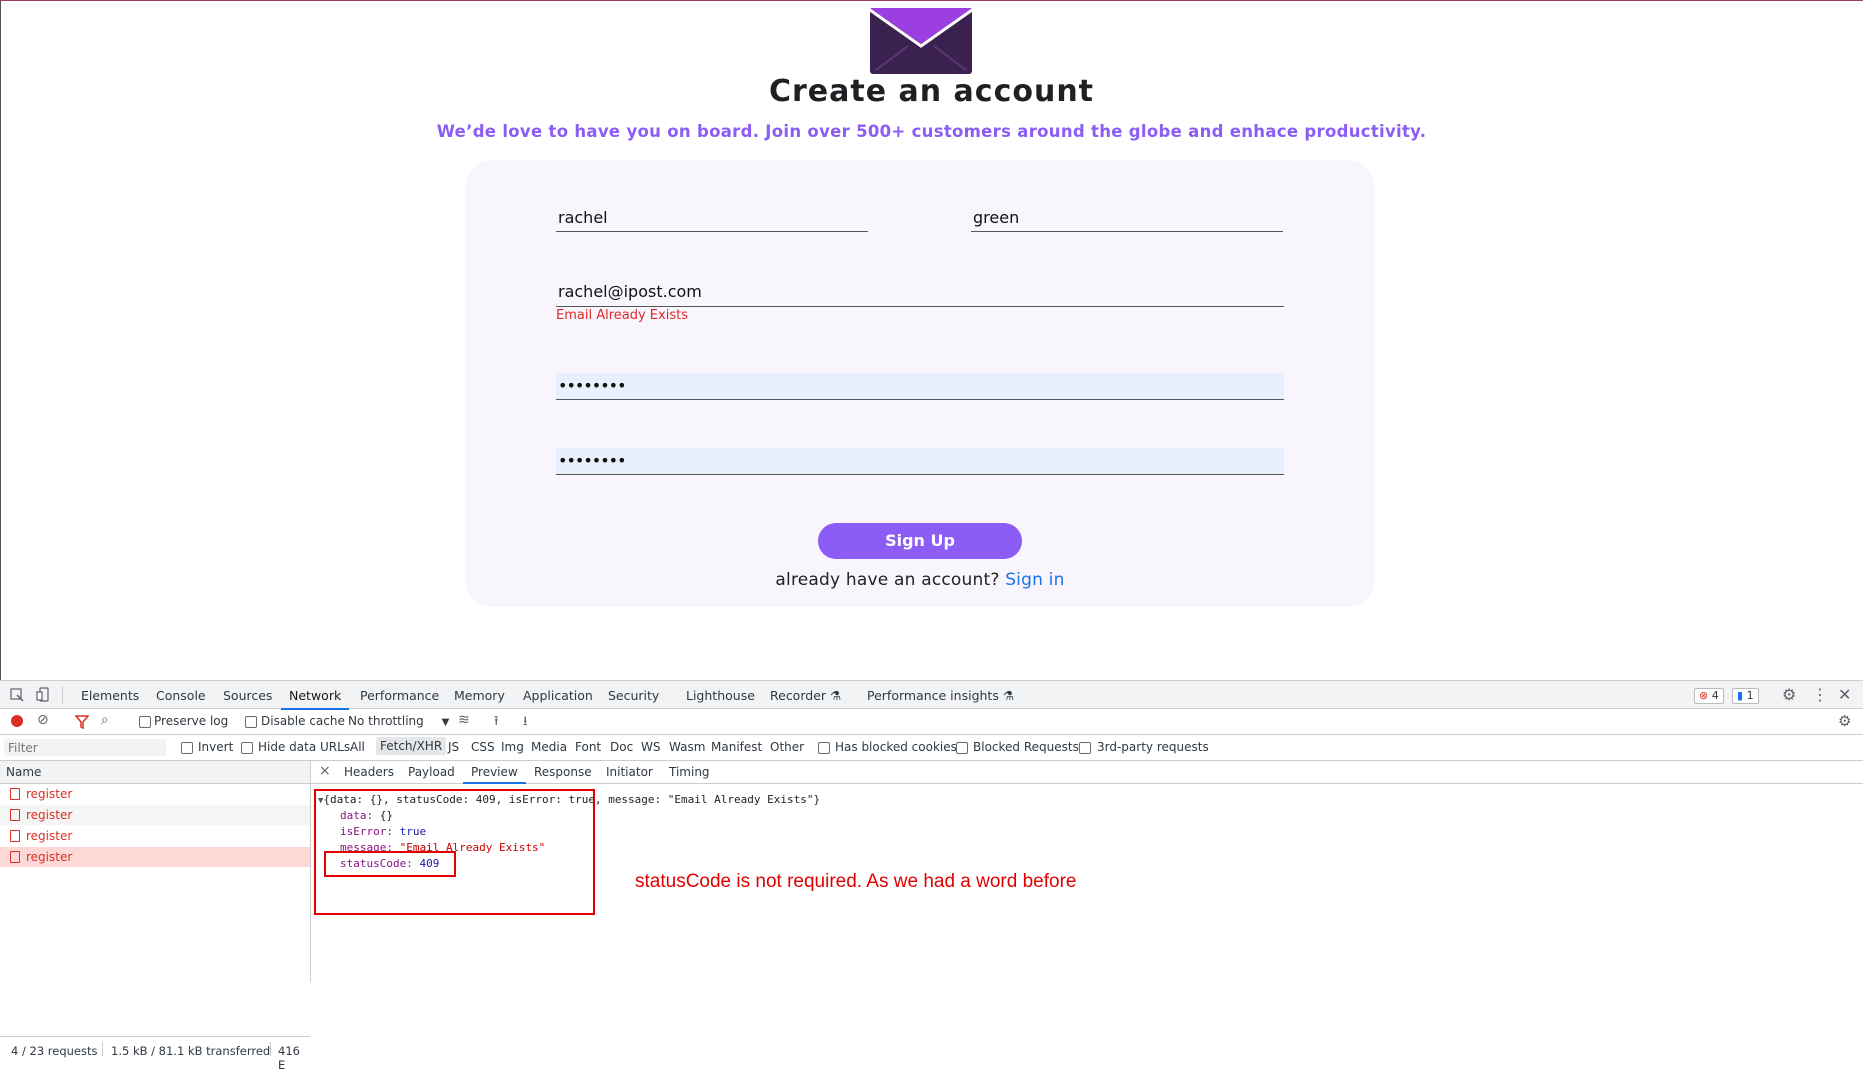  I want to click on hide-data-urls-checkbox, so click(247, 748).